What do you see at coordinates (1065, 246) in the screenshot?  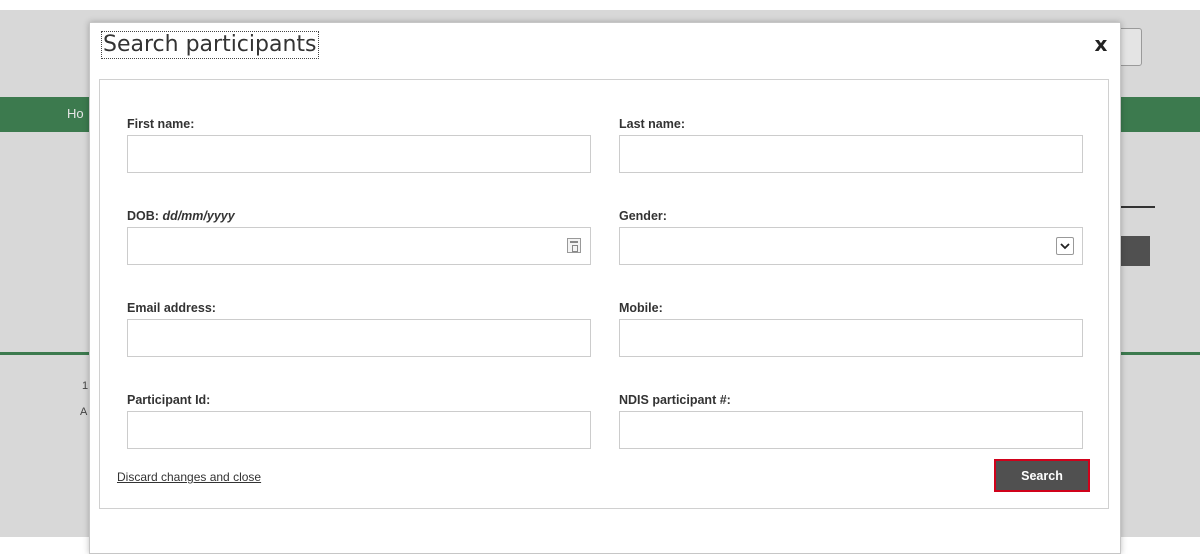 I see `chevron-down-icon` at bounding box center [1065, 246].